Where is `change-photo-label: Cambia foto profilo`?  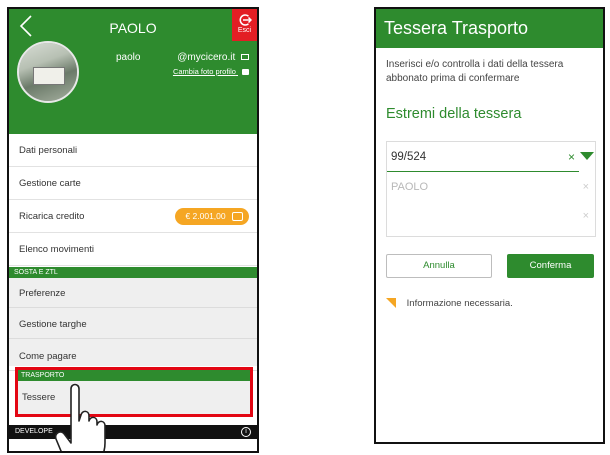
change-photo-label: Cambia foto profilo is located at coordinates (204, 71).